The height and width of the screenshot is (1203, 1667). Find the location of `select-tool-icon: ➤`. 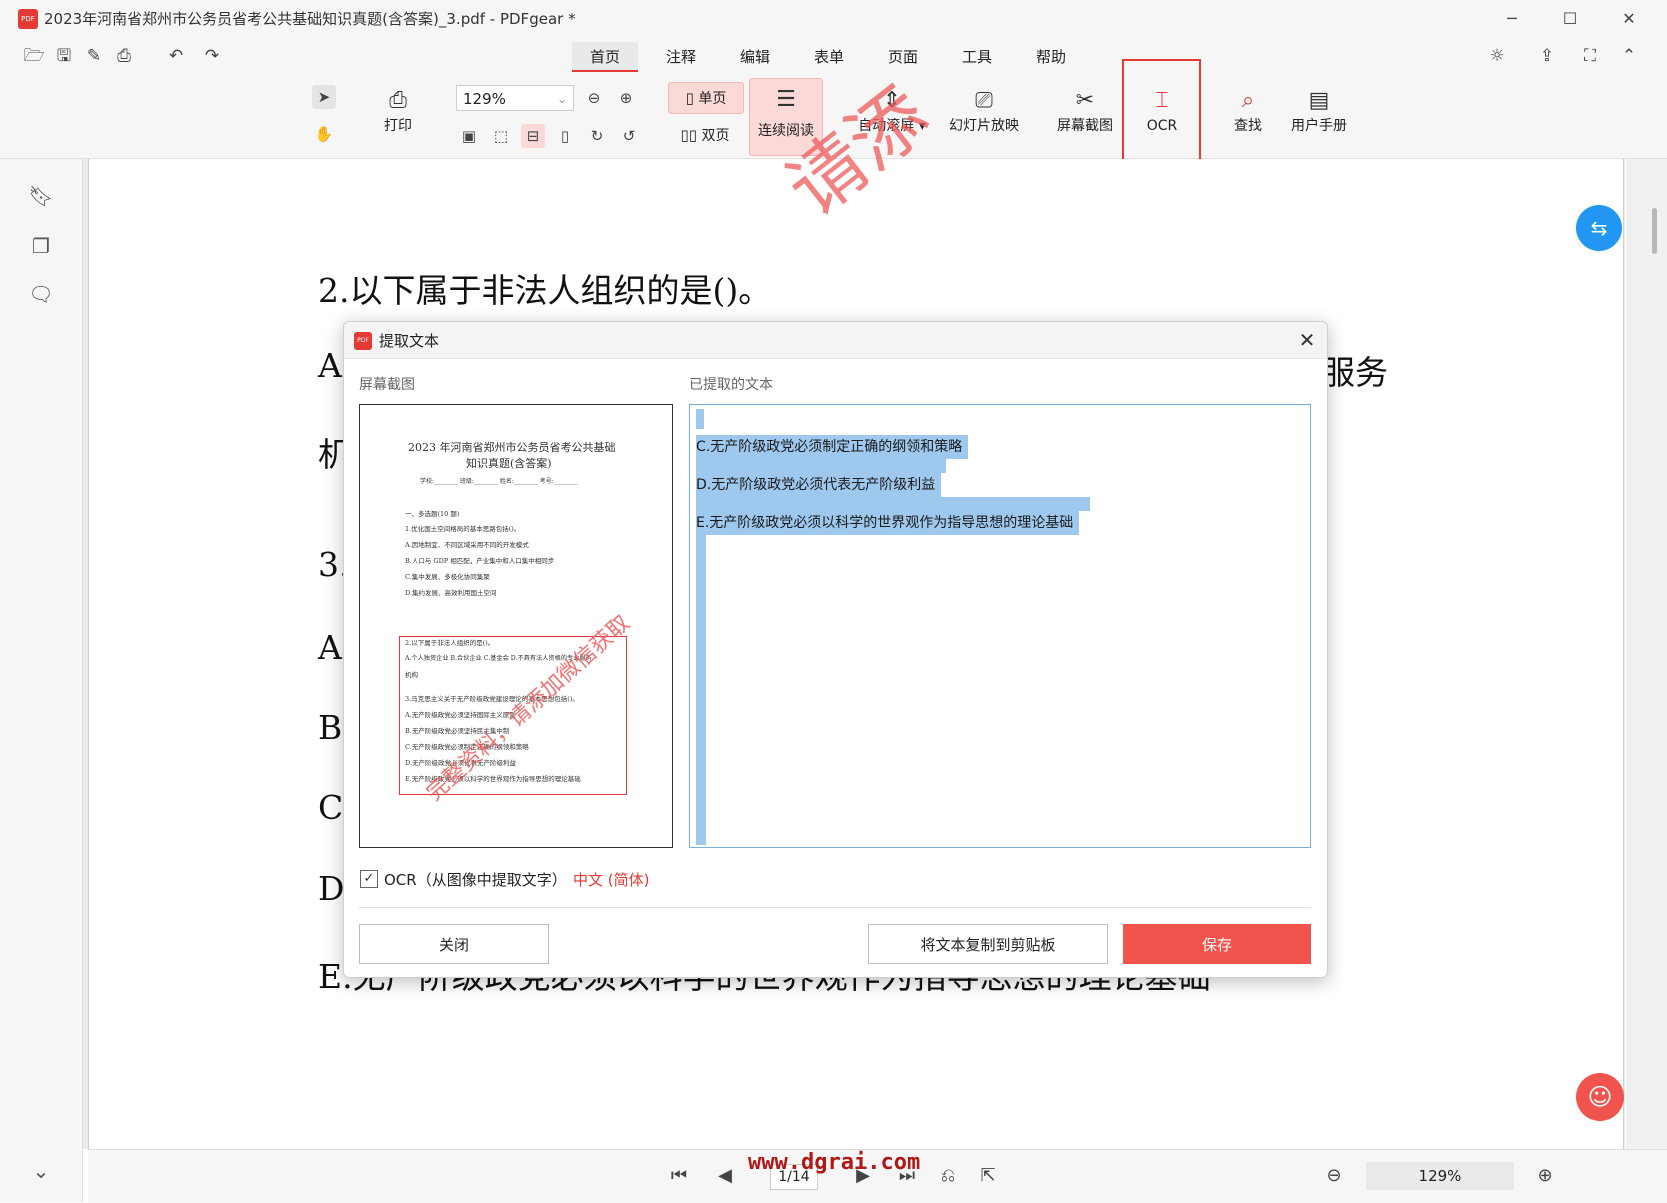

select-tool-icon: ➤ is located at coordinates (324, 97).